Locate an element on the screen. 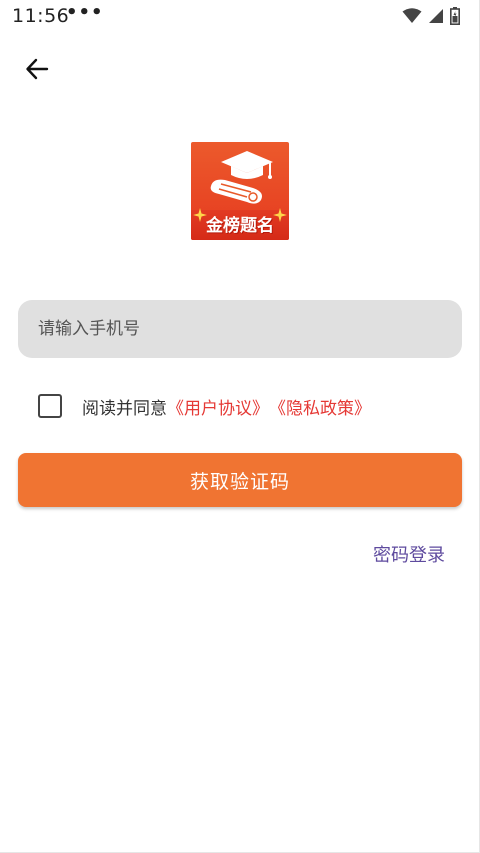 This screenshot has height=853, width=480. phone-input-container is located at coordinates (240, 329).